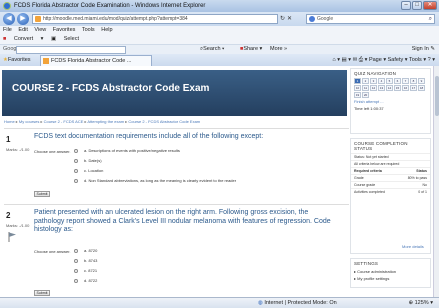 This screenshot has height=308, width=439. What do you see at coordinates (88, 160) in the screenshot?
I see `answer-option-b: b. Date(s)` at bounding box center [88, 160].